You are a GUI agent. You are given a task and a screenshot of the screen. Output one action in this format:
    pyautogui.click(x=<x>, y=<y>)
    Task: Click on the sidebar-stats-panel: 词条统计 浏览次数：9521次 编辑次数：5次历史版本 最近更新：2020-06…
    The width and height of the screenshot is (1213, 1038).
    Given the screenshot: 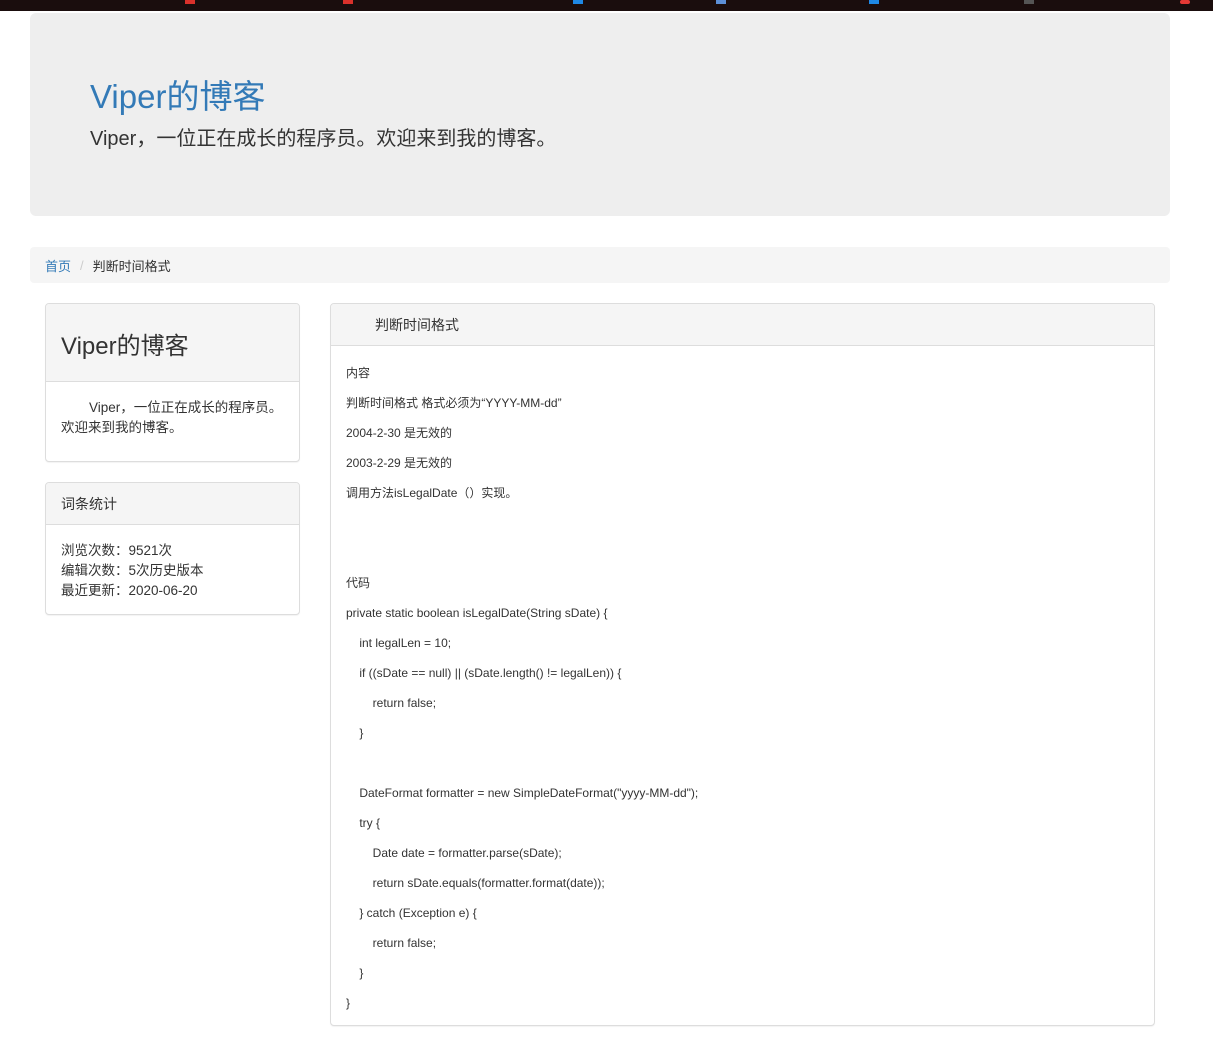 What is the action you would take?
    pyautogui.click(x=172, y=548)
    